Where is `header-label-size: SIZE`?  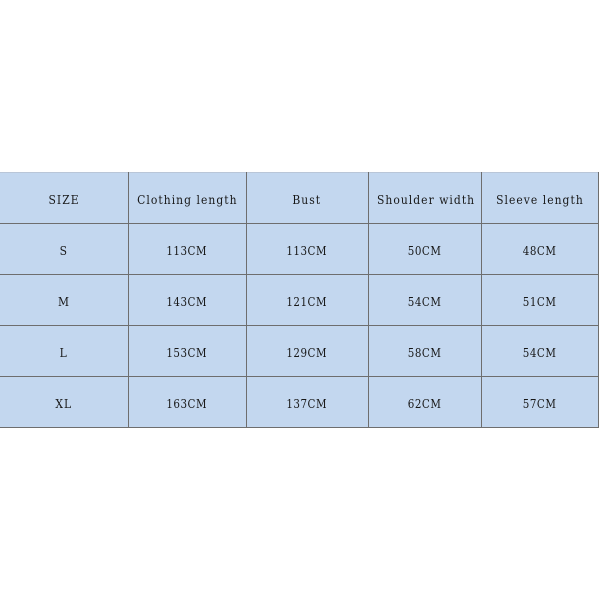
header-label-size: SIZE is located at coordinates (64, 199).